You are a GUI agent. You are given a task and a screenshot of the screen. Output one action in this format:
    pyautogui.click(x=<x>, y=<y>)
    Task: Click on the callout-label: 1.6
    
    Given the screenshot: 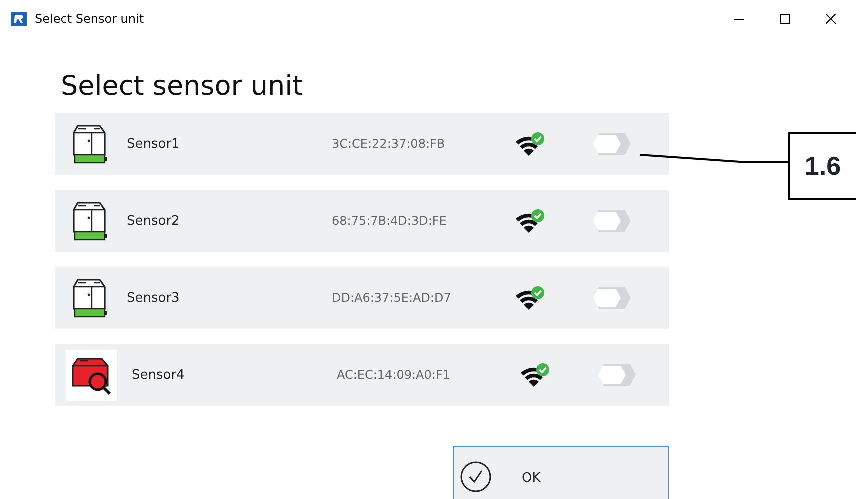 What is the action you would take?
    pyautogui.click(x=822, y=166)
    